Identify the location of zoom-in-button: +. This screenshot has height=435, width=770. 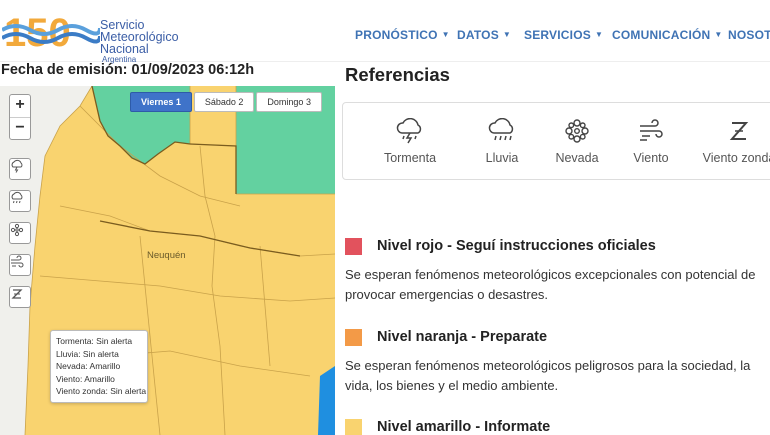
(20, 106).